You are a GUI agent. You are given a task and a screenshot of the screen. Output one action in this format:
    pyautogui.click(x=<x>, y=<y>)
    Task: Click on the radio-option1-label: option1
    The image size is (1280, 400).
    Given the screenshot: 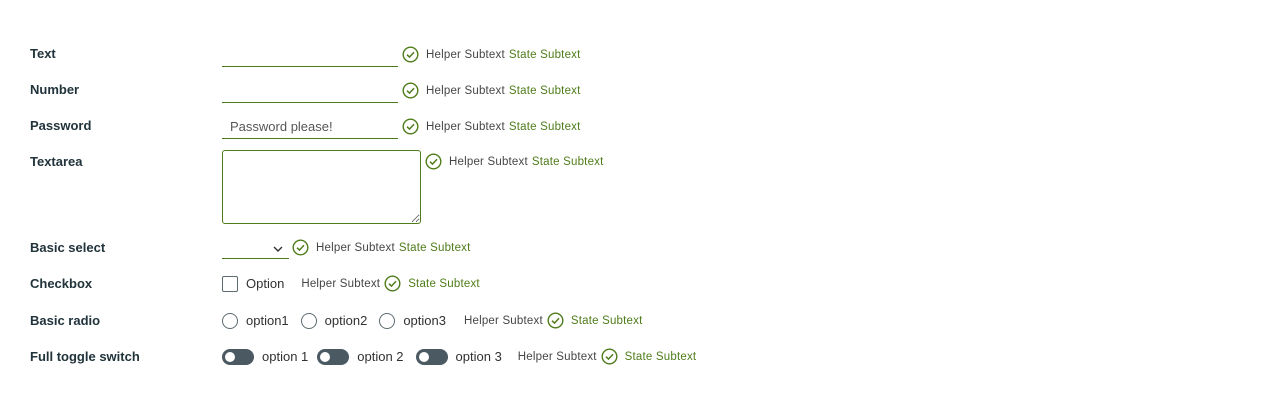 What is the action you would take?
    pyautogui.click(x=267, y=320)
    